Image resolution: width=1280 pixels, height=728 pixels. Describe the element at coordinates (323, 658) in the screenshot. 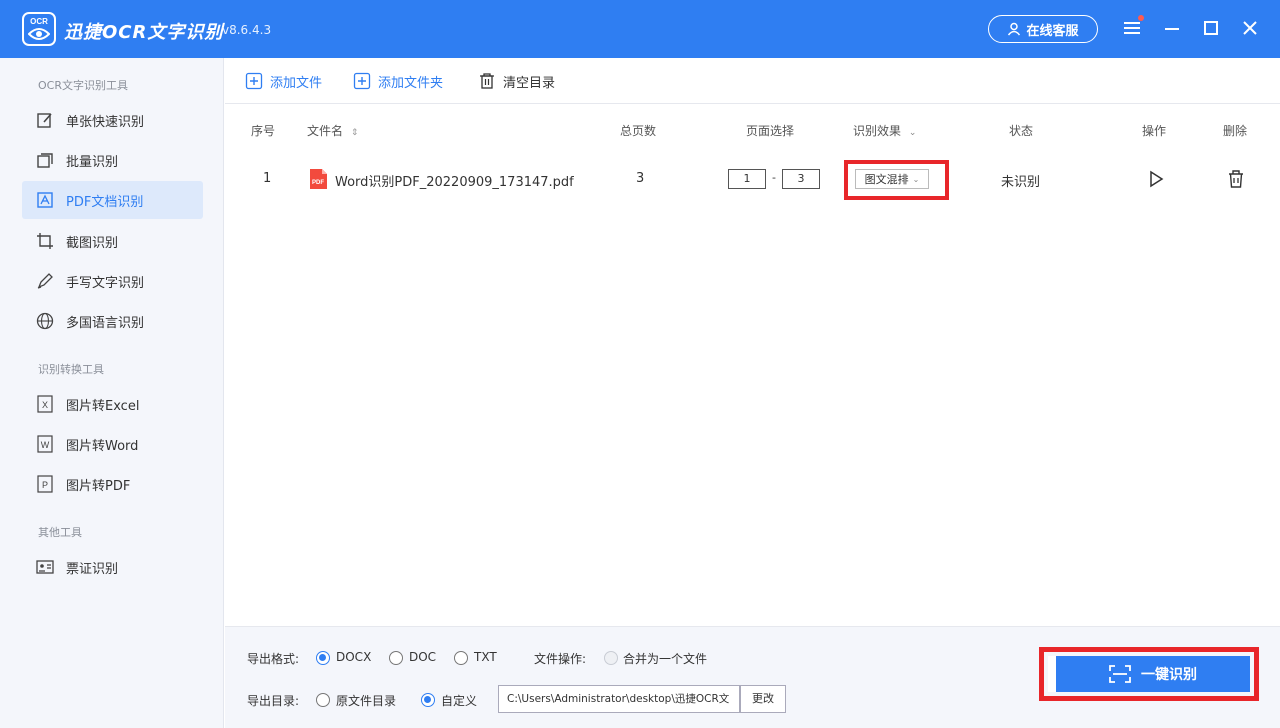

I see `format-docx-radio` at that location.